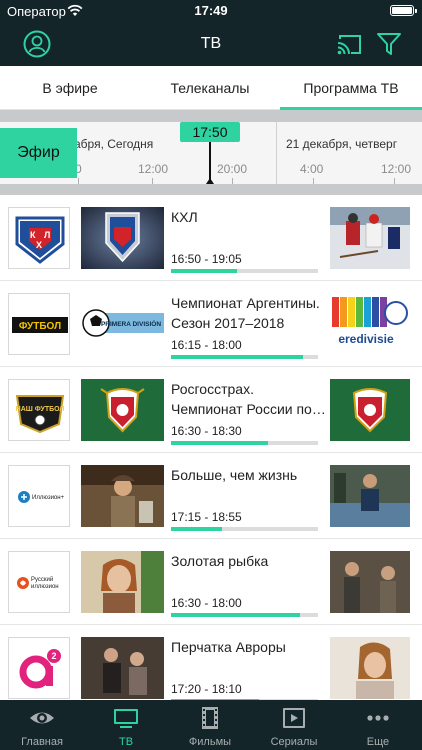 This screenshot has width=422, height=750. What do you see at coordinates (47, 235) in the screenshot?
I see `svg-text: Л` at bounding box center [47, 235].